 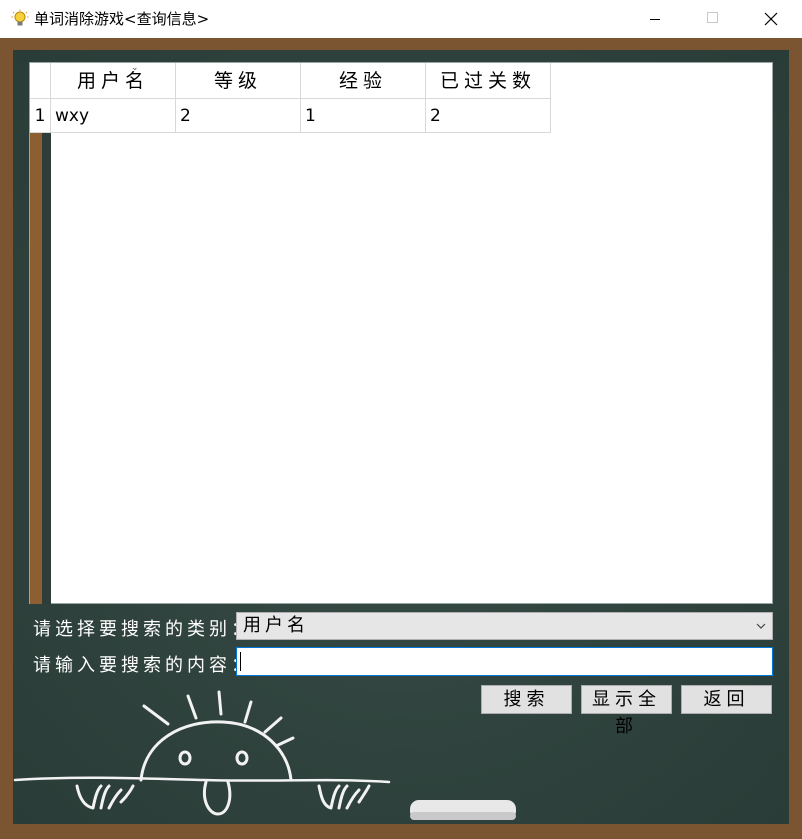 What do you see at coordinates (143, 629) in the screenshot?
I see `category-label: 请选择要搜索的类别：` at bounding box center [143, 629].